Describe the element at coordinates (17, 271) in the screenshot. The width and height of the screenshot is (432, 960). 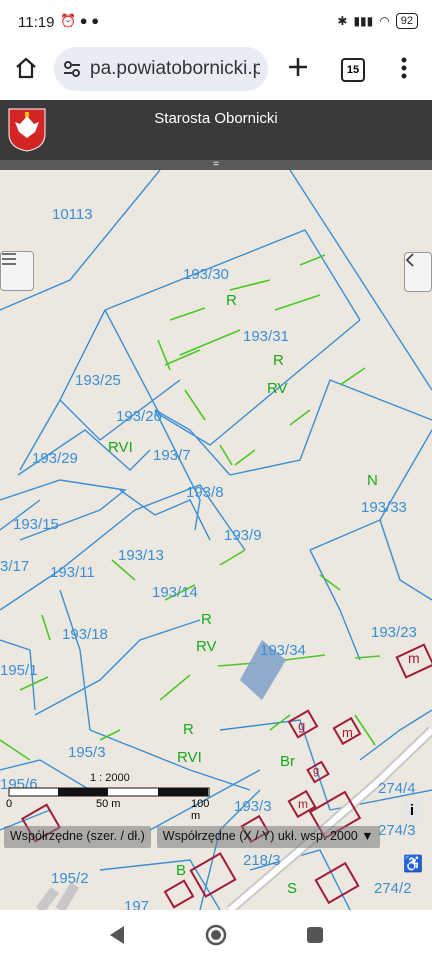
I see `layers-menu-button` at that location.